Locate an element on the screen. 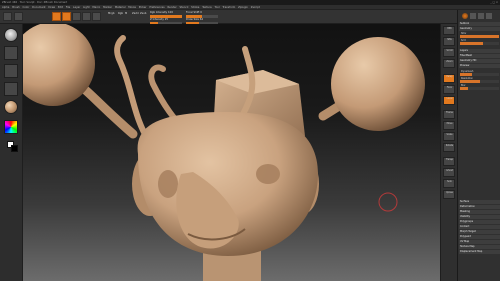  menu-item: Preferences is located at coordinates (156, 7).